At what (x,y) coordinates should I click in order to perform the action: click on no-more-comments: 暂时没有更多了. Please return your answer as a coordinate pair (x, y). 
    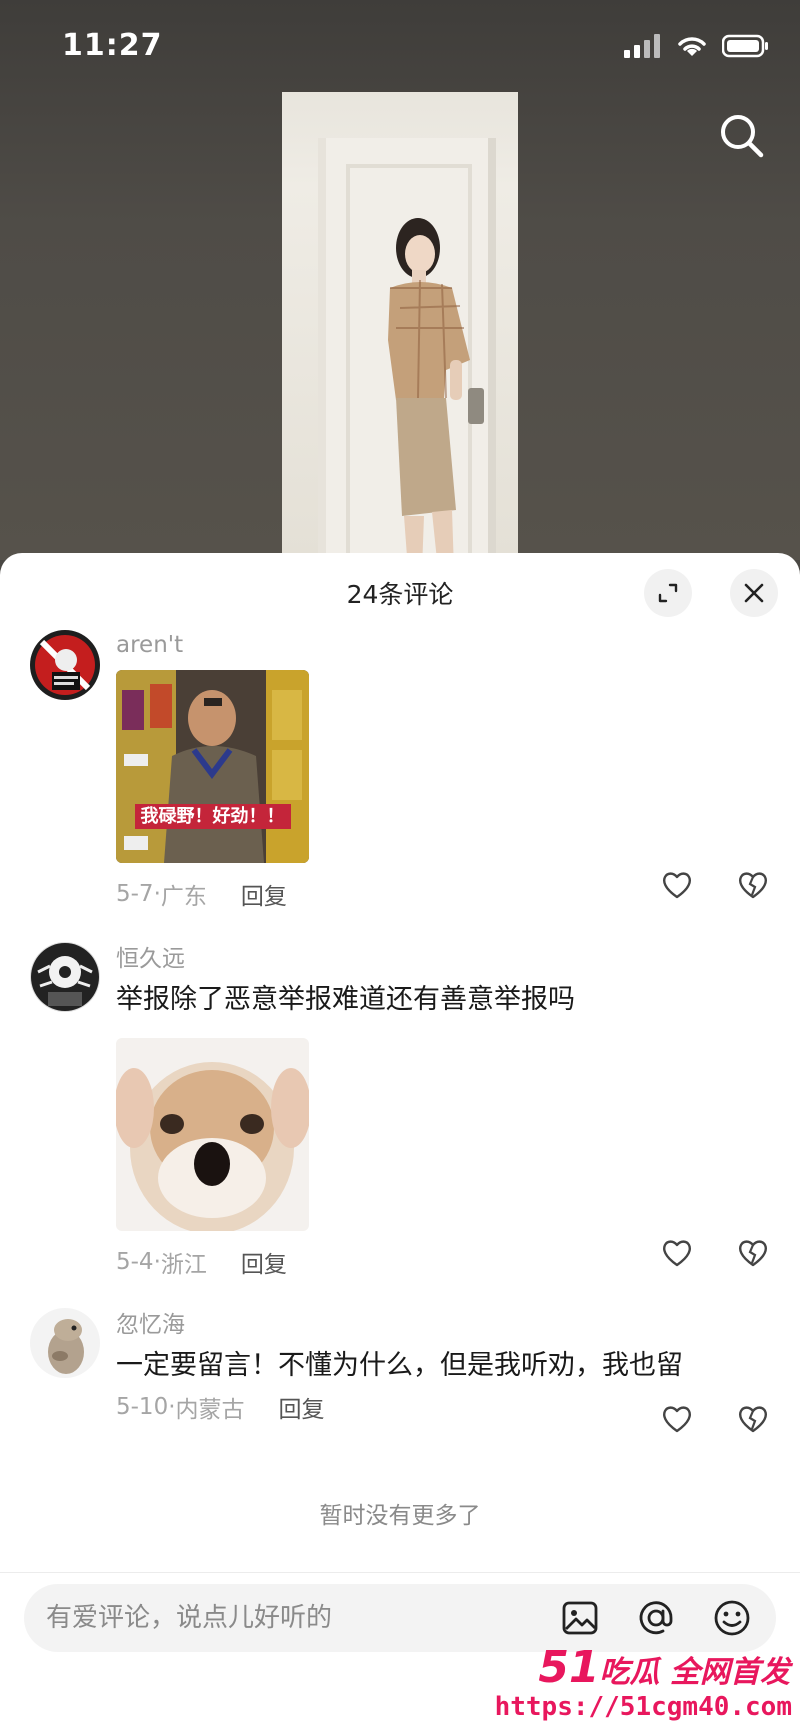
    Looking at the image, I should click on (400, 1516).